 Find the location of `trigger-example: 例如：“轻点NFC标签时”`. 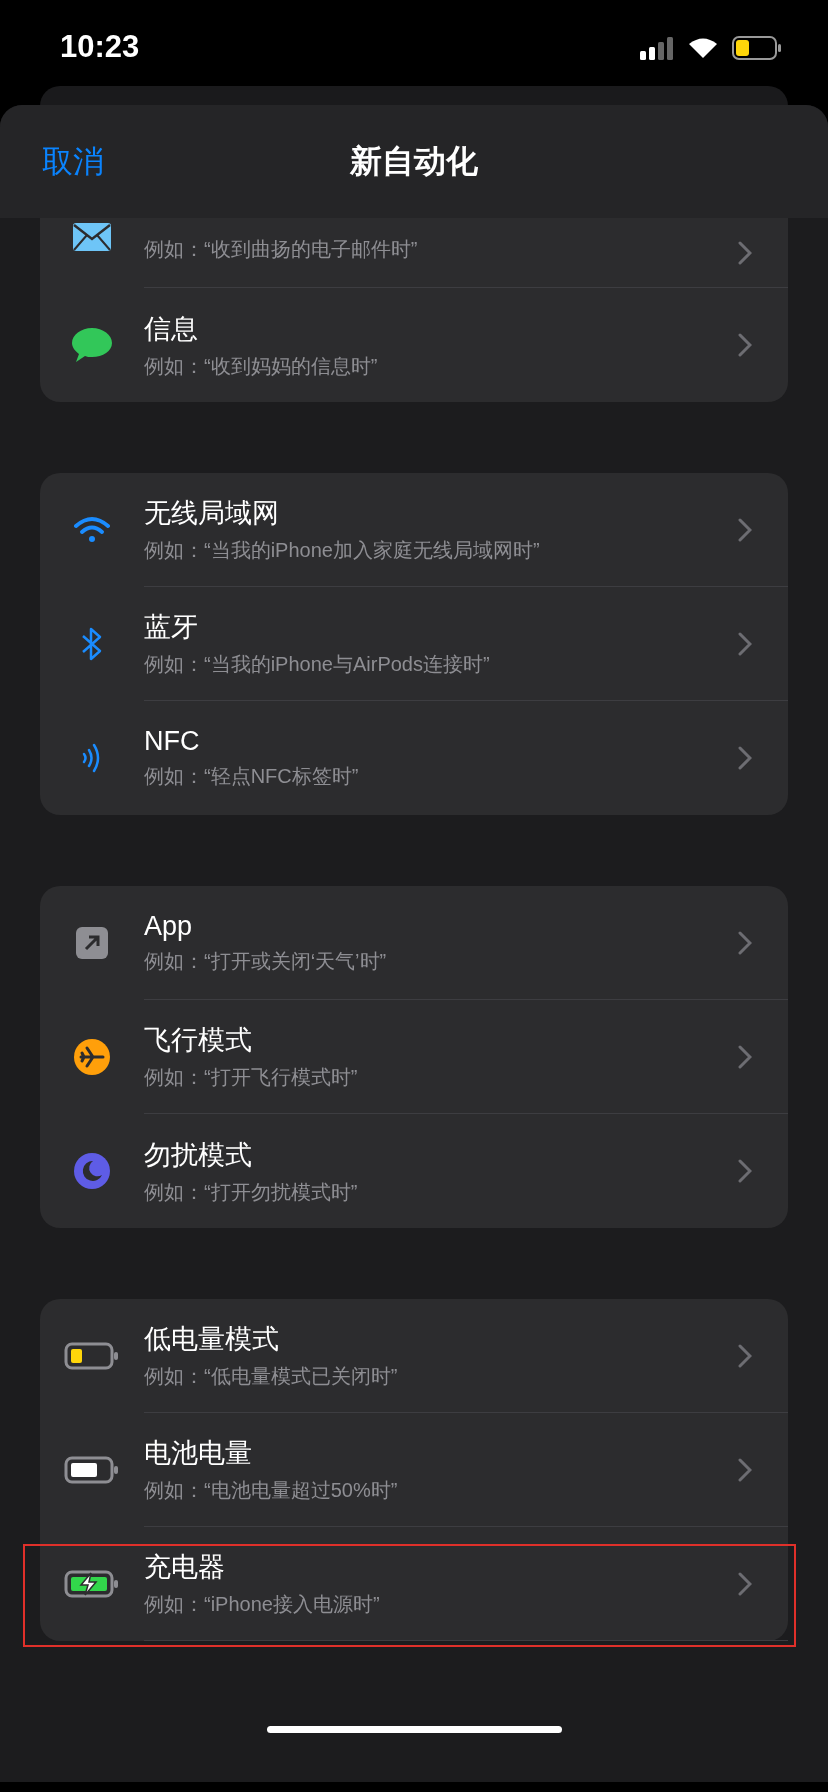

trigger-example: 例如：“轻点NFC标签时” is located at coordinates (251, 776).